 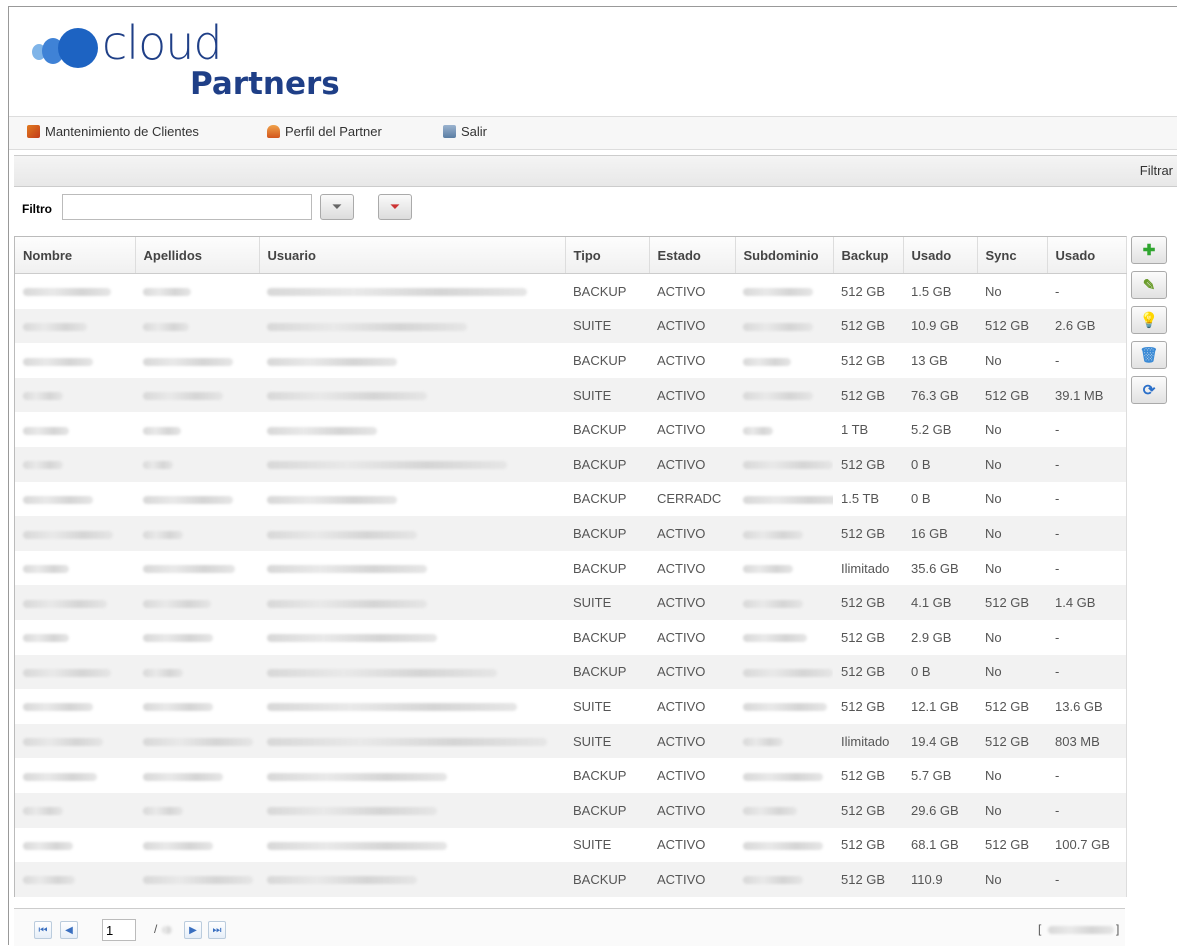 What do you see at coordinates (265, 84) in the screenshot?
I see `logo-subtitle: Partners` at bounding box center [265, 84].